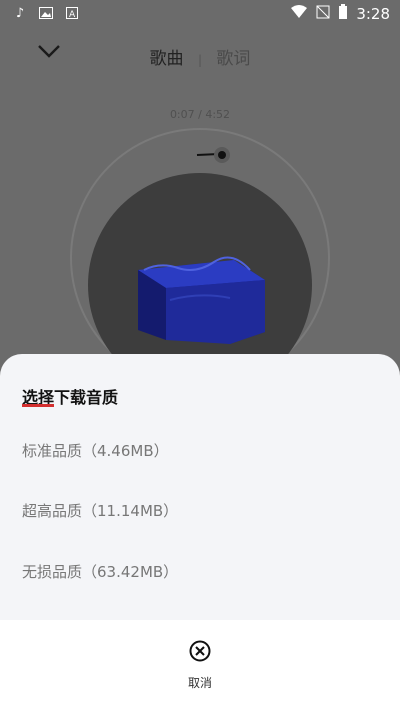 This screenshot has height=710, width=400. Describe the element at coordinates (233, 59) in the screenshot. I see `tab-lyrics: 歌词` at that location.